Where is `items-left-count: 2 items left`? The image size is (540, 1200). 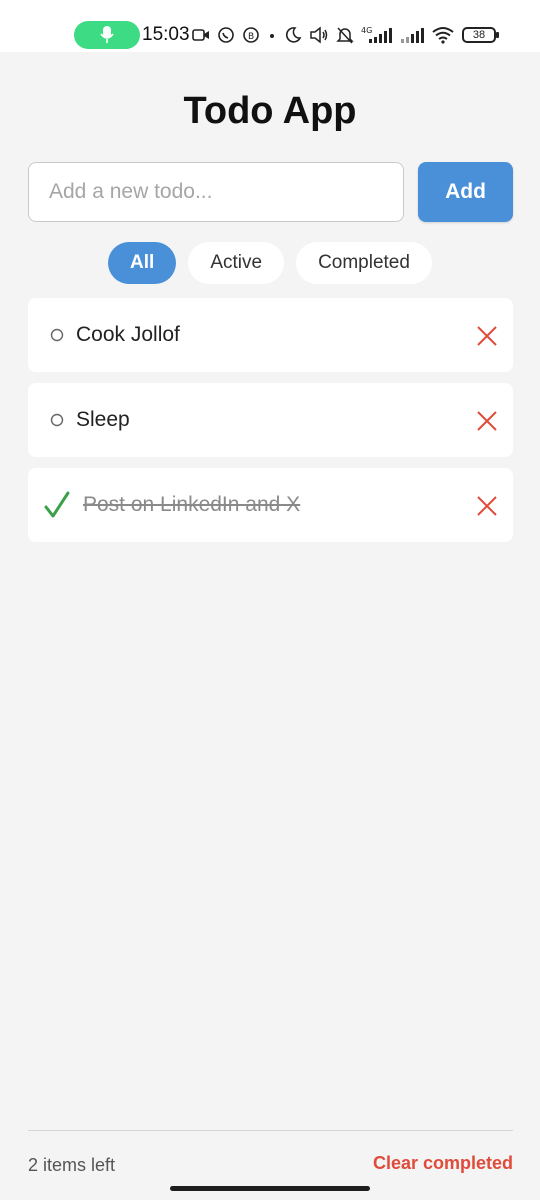 items-left-count: 2 items left is located at coordinates (72, 1165).